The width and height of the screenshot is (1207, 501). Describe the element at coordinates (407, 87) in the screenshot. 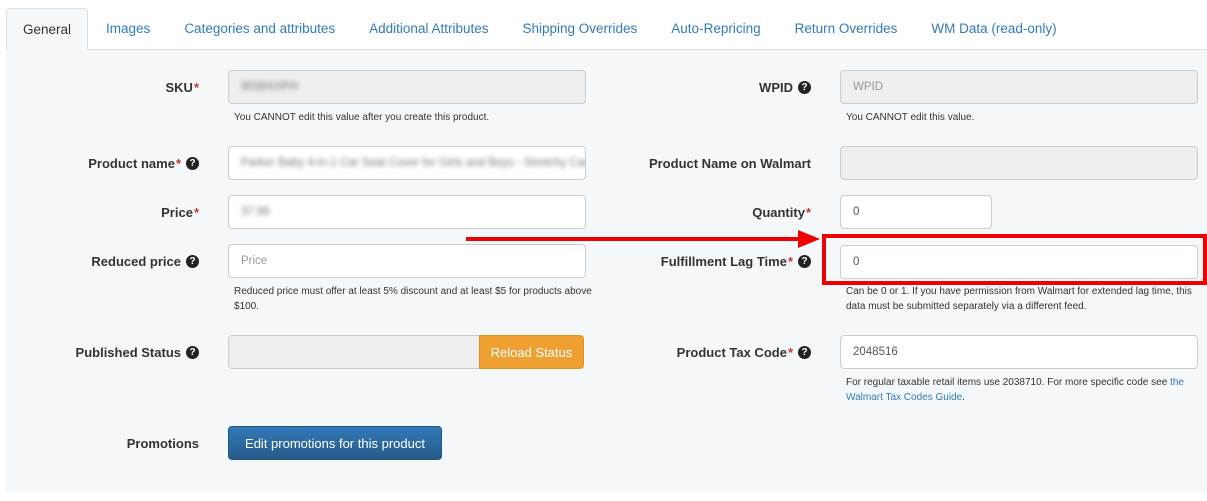

I see `sku-input: 9038XXPH` at that location.